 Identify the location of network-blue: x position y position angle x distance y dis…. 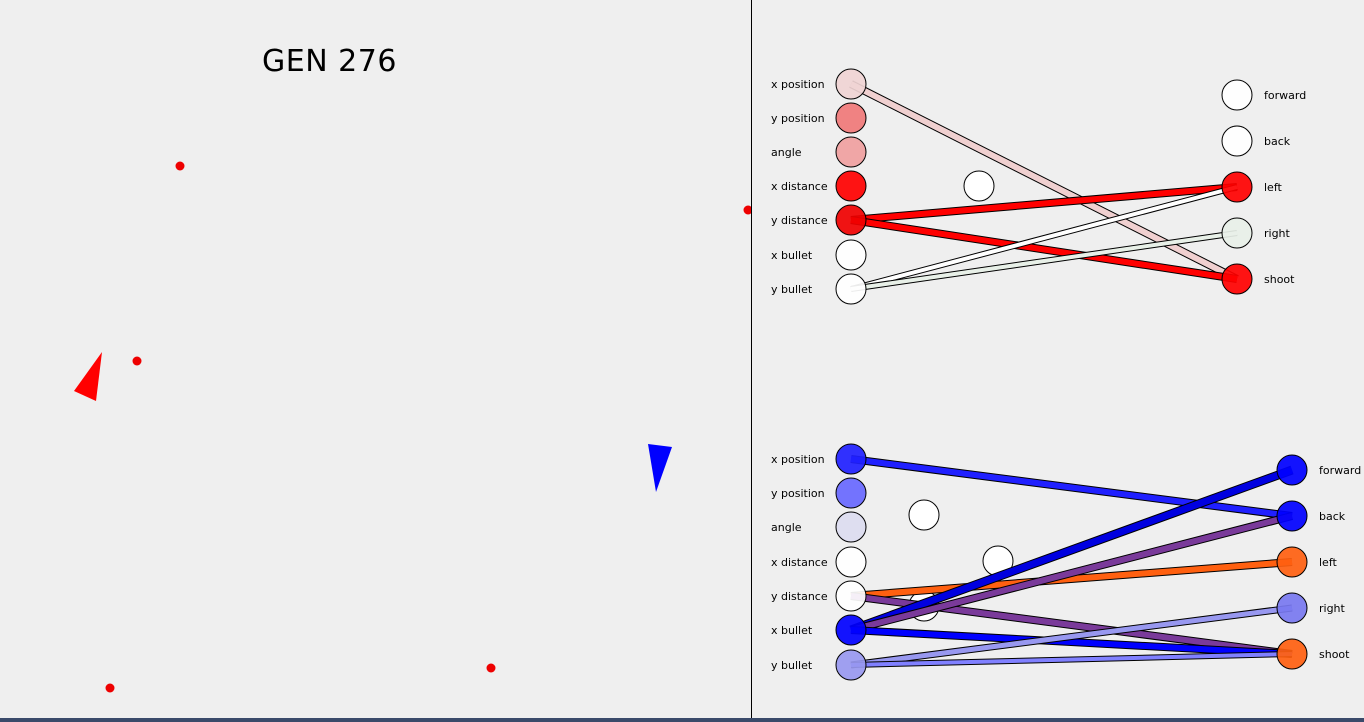
(1066, 562).